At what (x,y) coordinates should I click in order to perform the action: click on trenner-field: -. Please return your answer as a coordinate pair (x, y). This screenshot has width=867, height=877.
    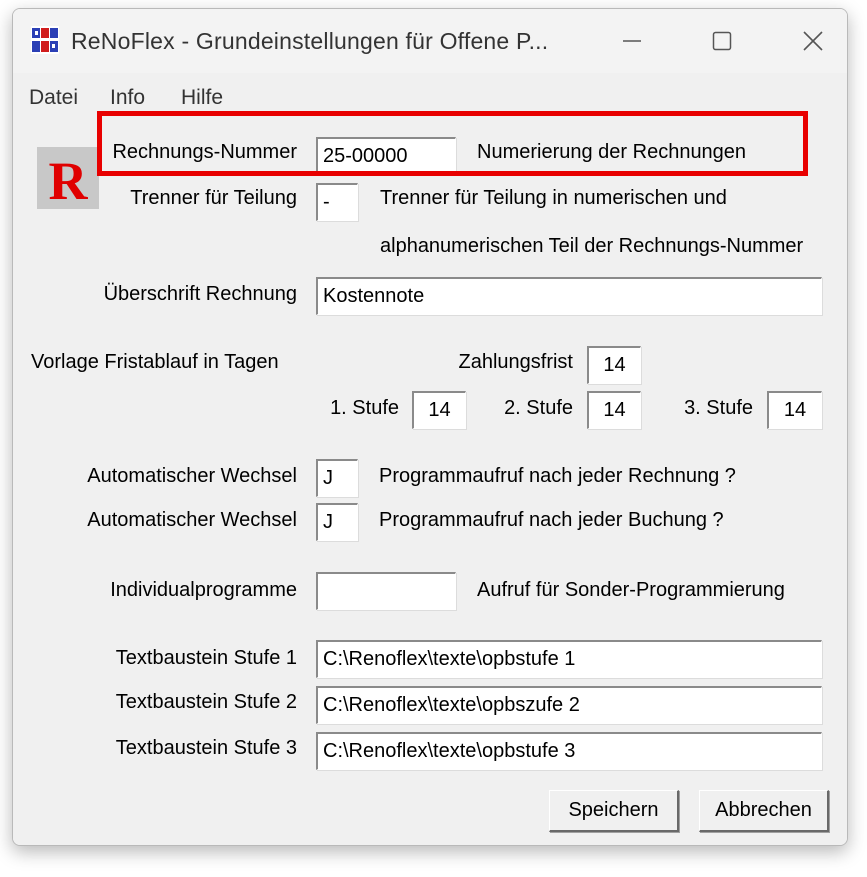
    Looking at the image, I should click on (337, 202).